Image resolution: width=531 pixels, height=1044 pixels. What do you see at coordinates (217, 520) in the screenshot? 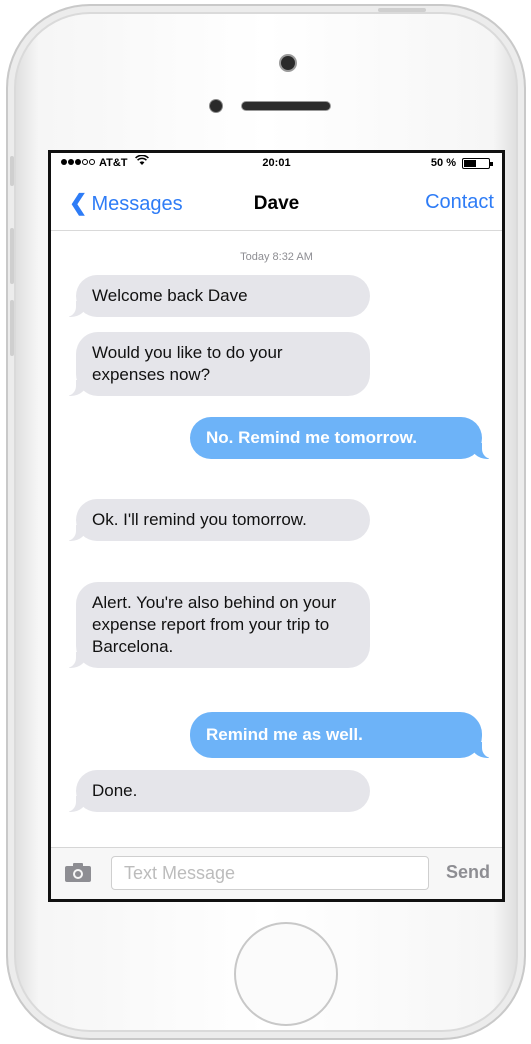
I see `incoming-message: Ok. I'll remind you tomorrow.` at bounding box center [217, 520].